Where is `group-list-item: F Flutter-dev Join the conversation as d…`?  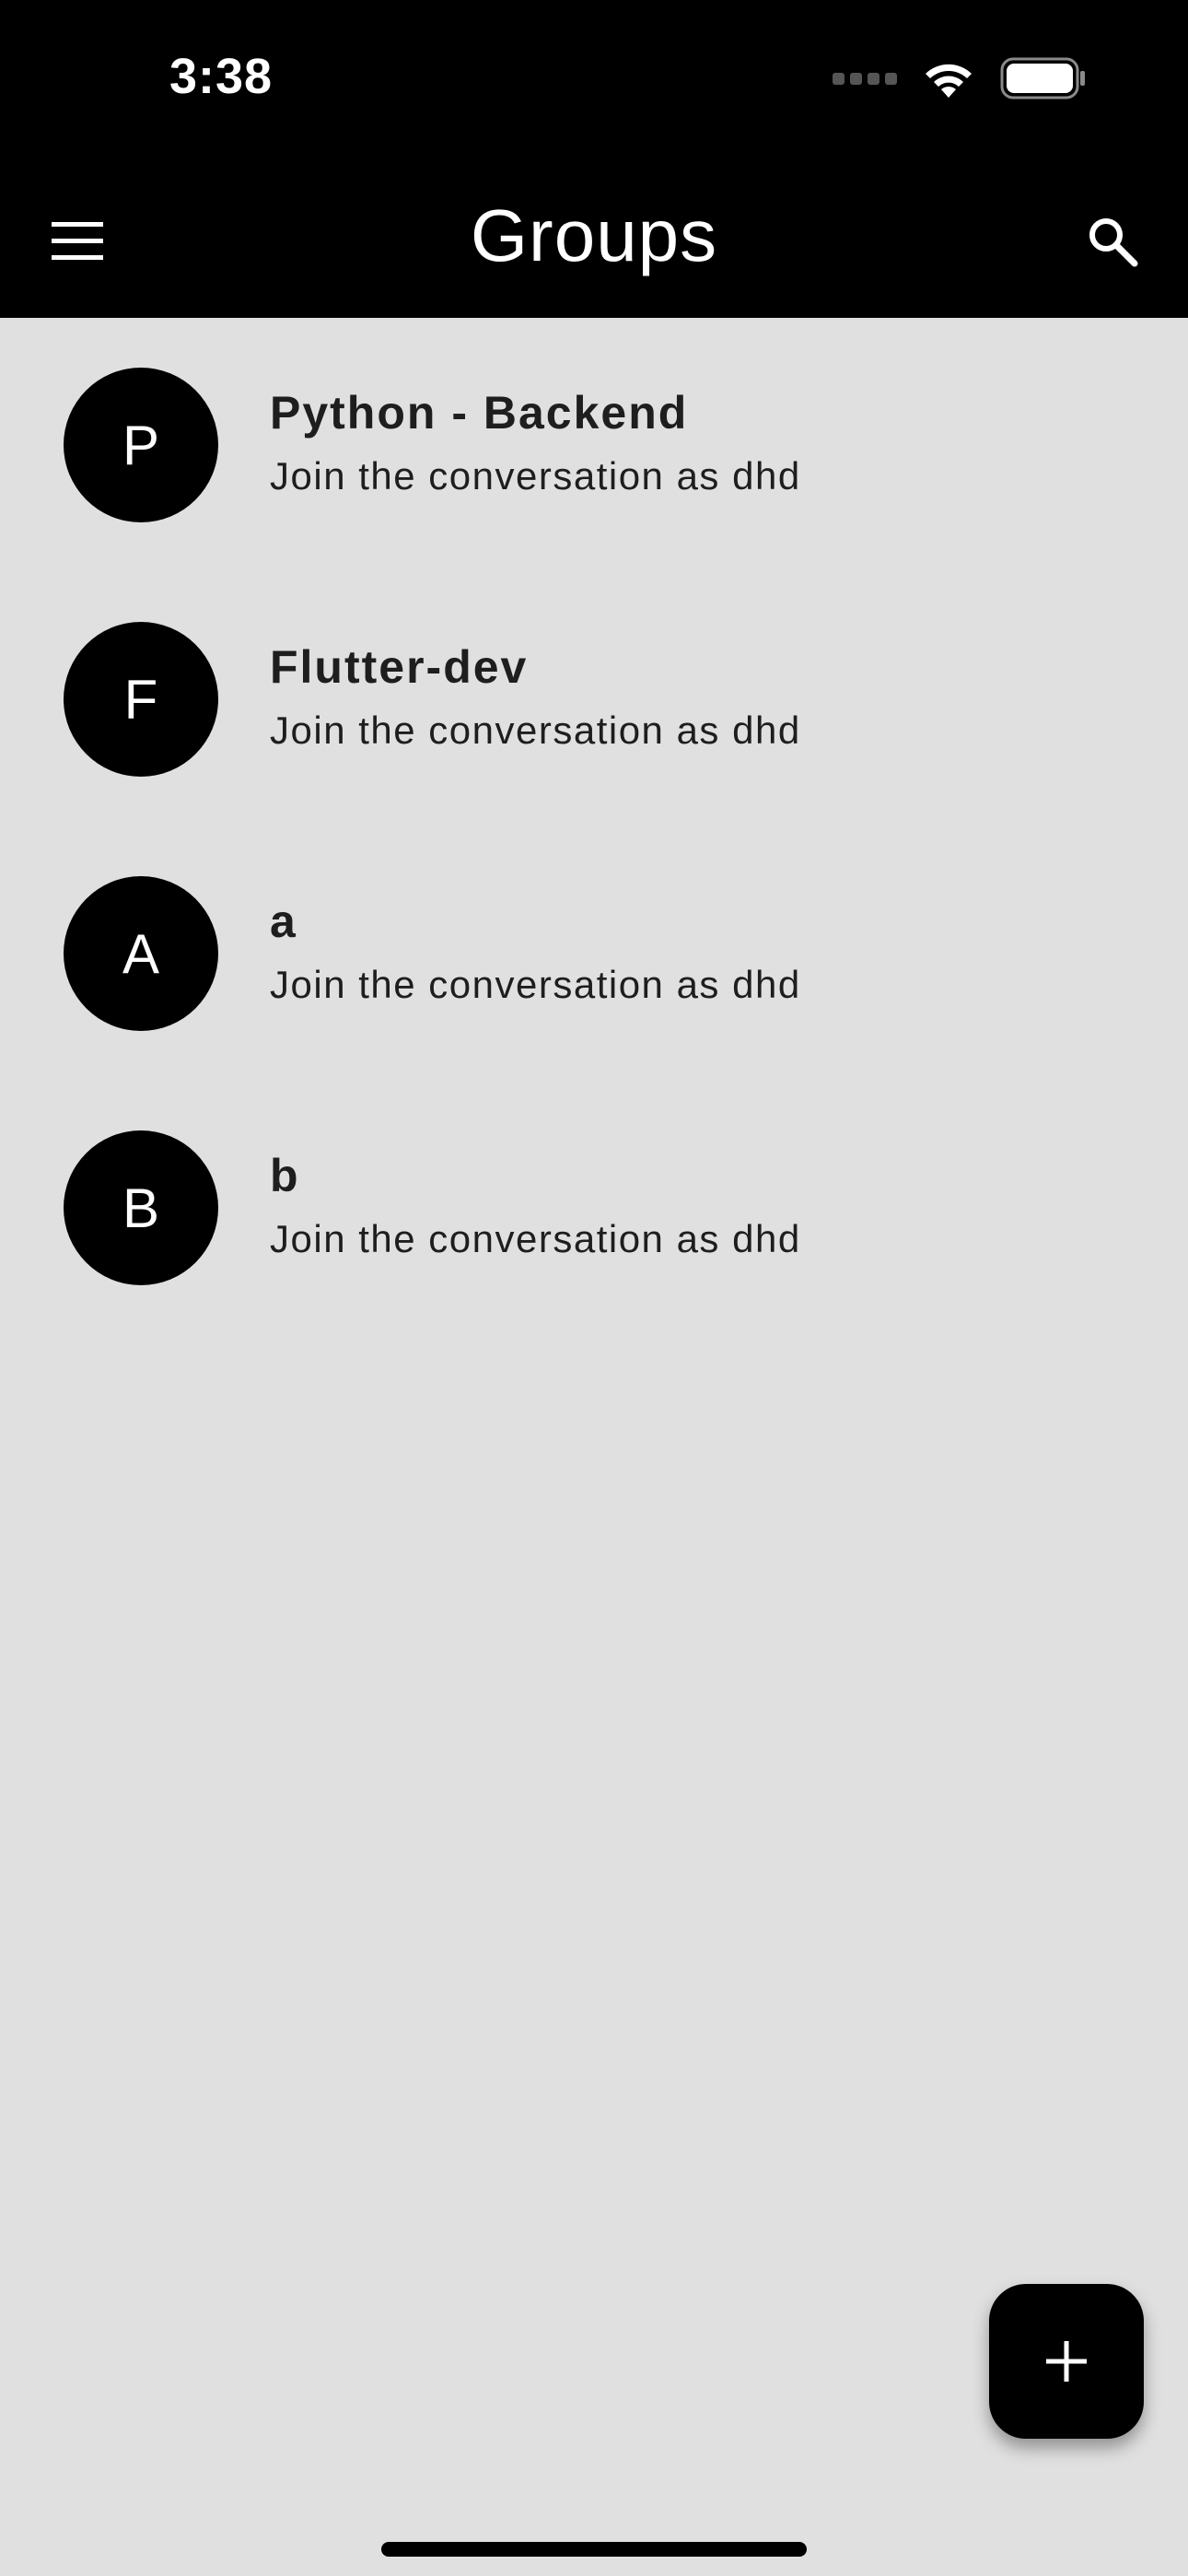
group-list-item: F Flutter-dev Join the conversation as d… is located at coordinates (594, 699).